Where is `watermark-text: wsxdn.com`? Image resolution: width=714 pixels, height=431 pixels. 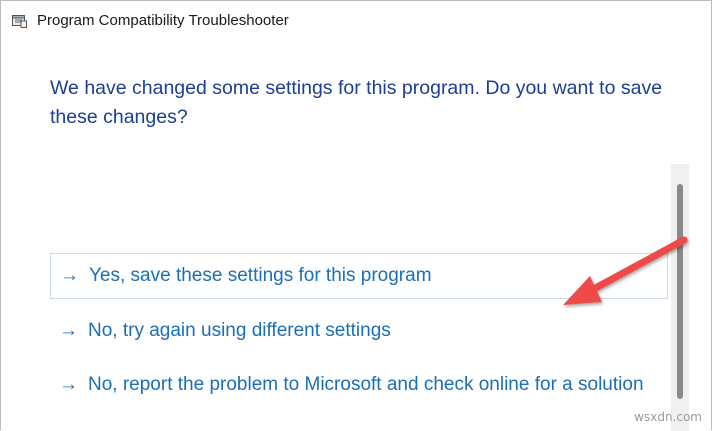
watermark-text: wsxdn.com is located at coordinates (668, 417).